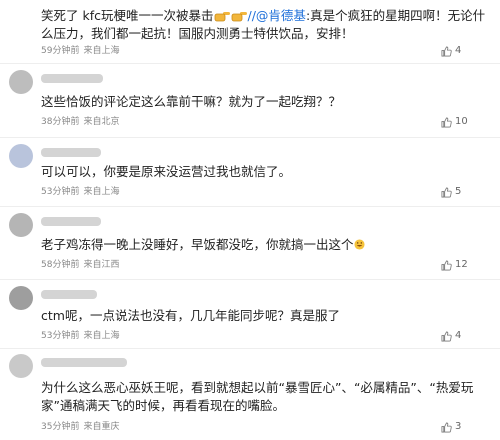  I want to click on comment-time: 38分钟前, so click(60, 122).